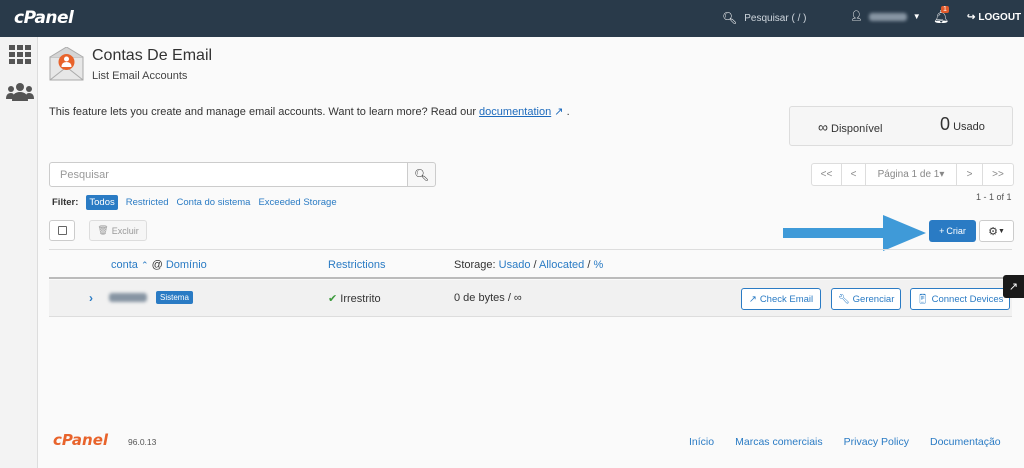 This screenshot has height=468, width=1024. I want to click on storage-value: 0 de bytes / ∞, so click(488, 298).